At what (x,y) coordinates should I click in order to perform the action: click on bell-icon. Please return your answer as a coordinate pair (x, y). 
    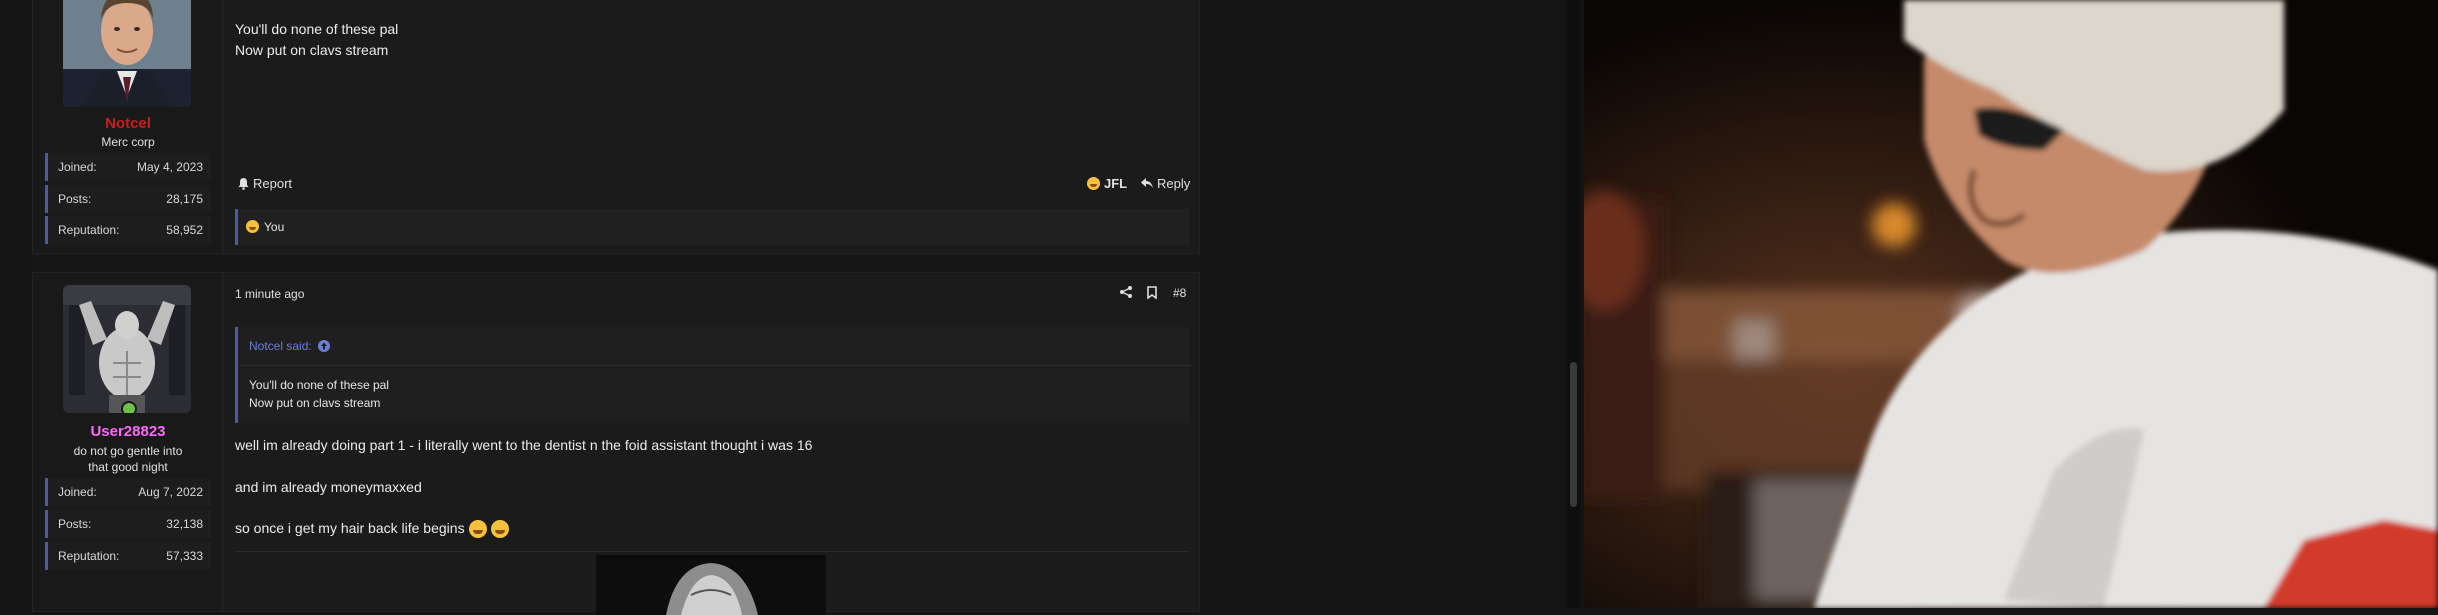
    Looking at the image, I should click on (243, 183).